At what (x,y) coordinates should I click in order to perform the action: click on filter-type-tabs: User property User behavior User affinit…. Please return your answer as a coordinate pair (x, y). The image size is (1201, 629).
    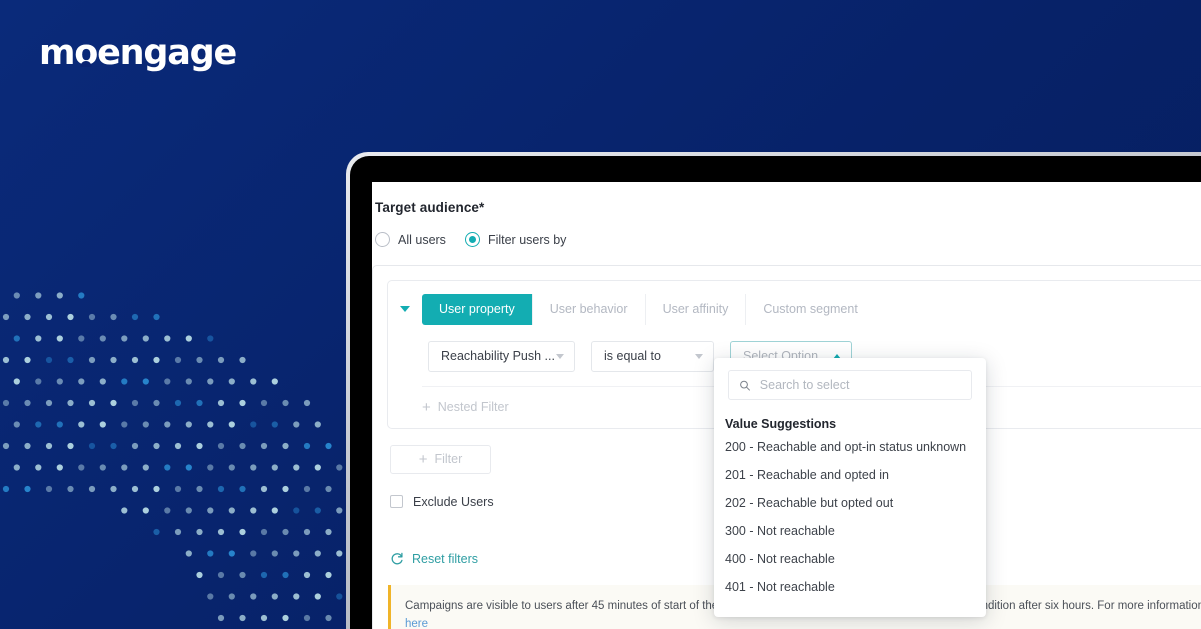
    Looking at the image, I should click on (648, 309).